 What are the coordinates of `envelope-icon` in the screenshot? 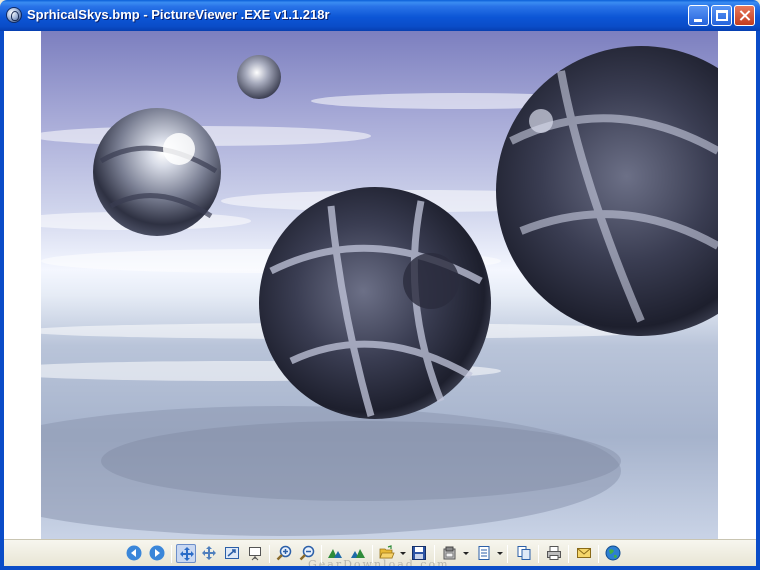 It's located at (584, 553).